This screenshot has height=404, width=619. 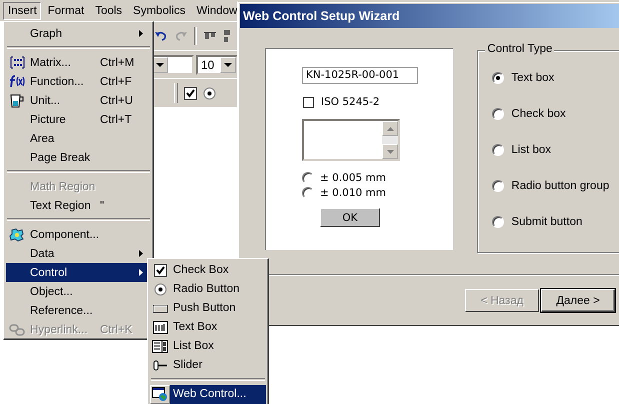 What do you see at coordinates (208, 270) in the screenshot?
I see `menu-item: Check Box` at bounding box center [208, 270].